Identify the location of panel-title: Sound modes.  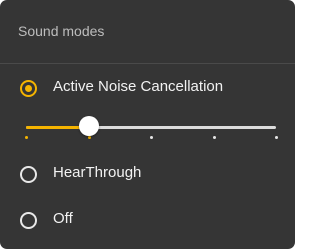
(61, 31).